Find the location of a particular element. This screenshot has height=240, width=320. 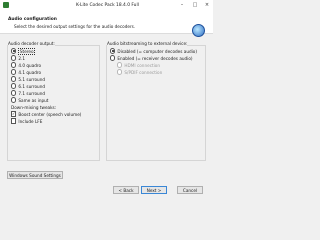

bitstreaming-label: Audio bitstreaming to external device: is located at coordinates (147, 43).